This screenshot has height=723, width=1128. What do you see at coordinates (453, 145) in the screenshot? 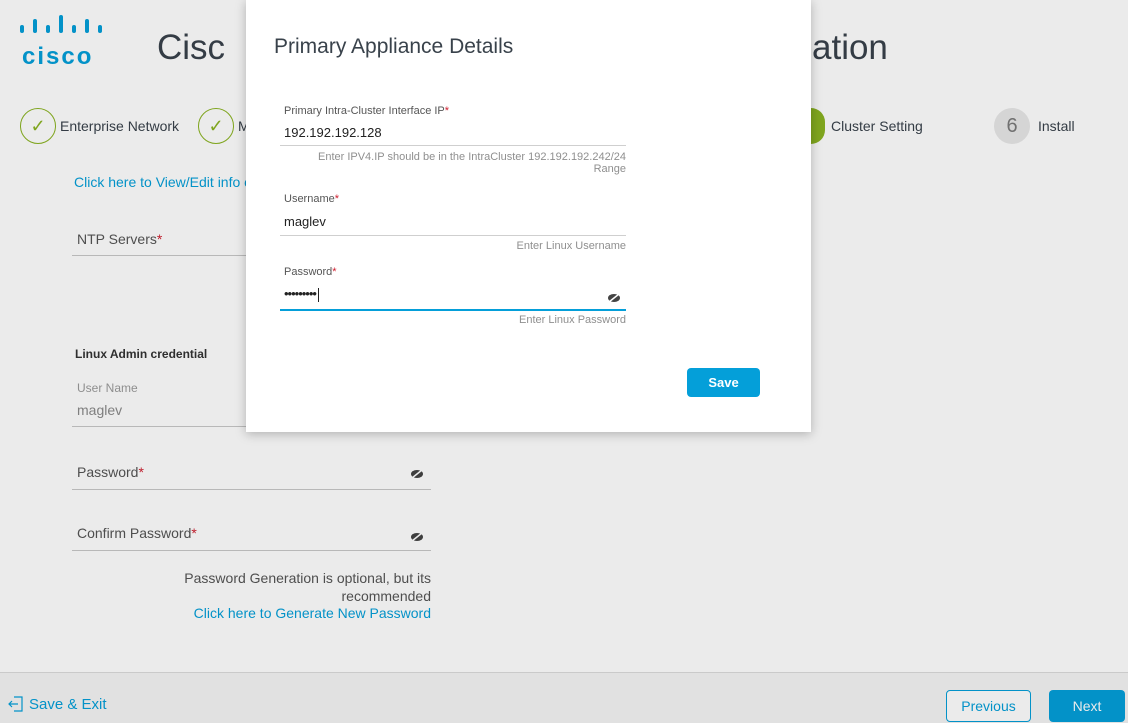
I see `ip-input-underline` at bounding box center [453, 145].